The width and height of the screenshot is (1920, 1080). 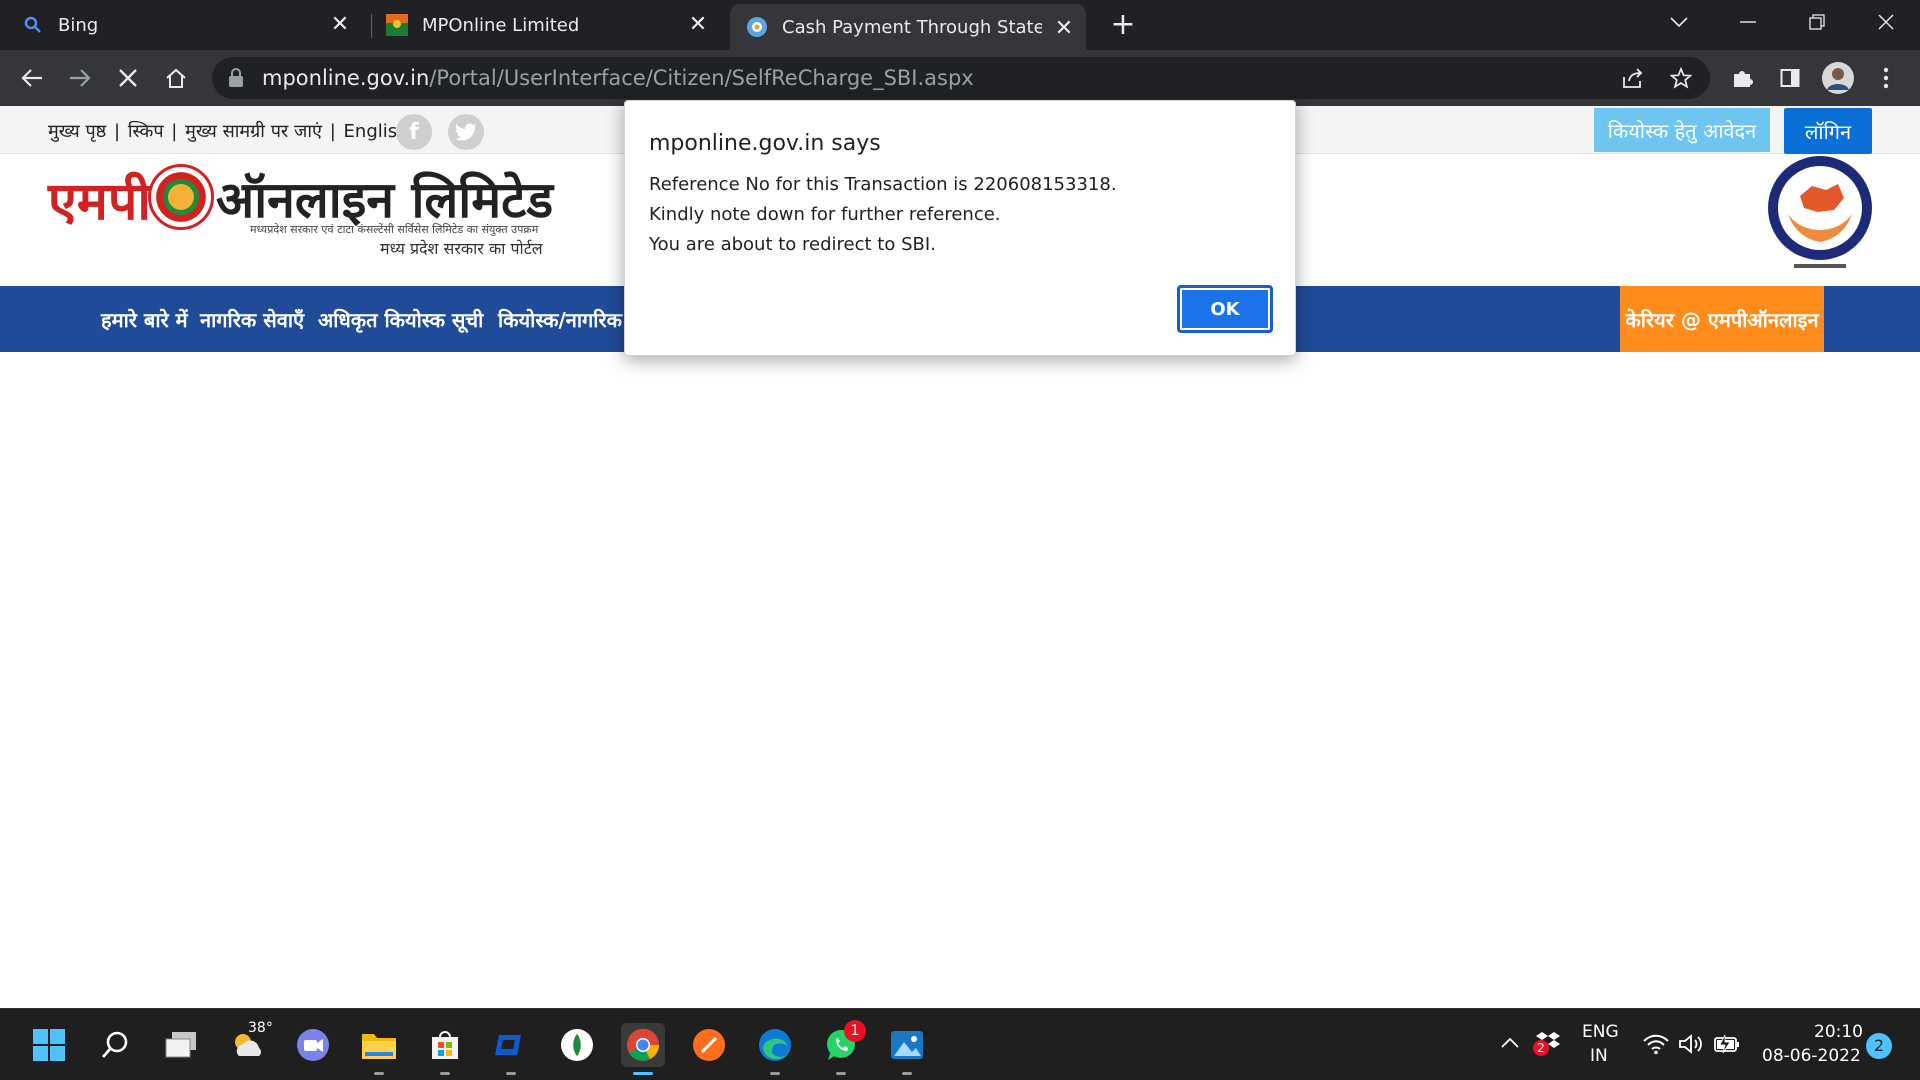 I want to click on tab-search-chevron-icon, so click(x=1678, y=22).